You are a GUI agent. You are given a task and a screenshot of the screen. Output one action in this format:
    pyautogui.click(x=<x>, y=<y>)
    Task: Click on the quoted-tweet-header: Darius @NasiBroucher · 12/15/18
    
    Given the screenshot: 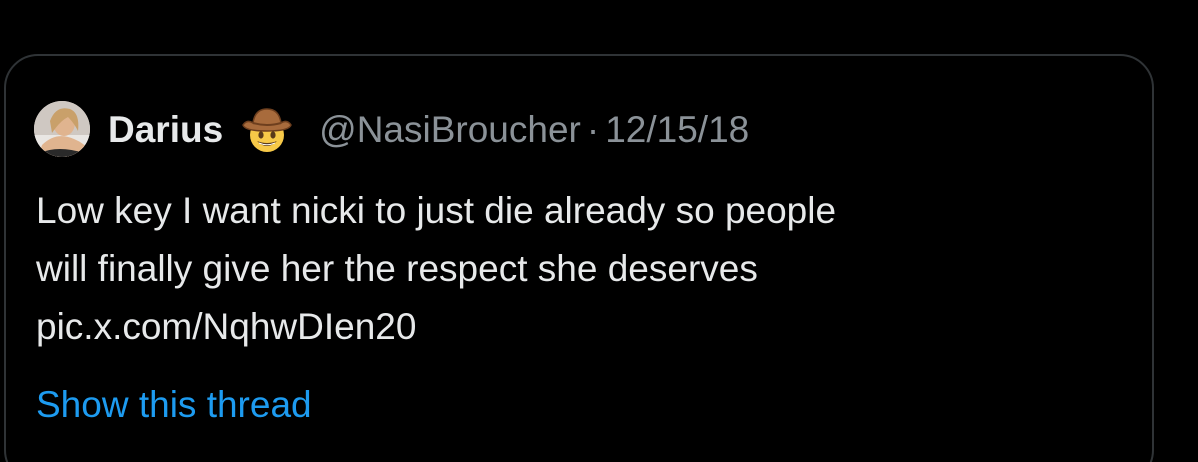 What is the action you would take?
    pyautogui.click(x=391, y=129)
    